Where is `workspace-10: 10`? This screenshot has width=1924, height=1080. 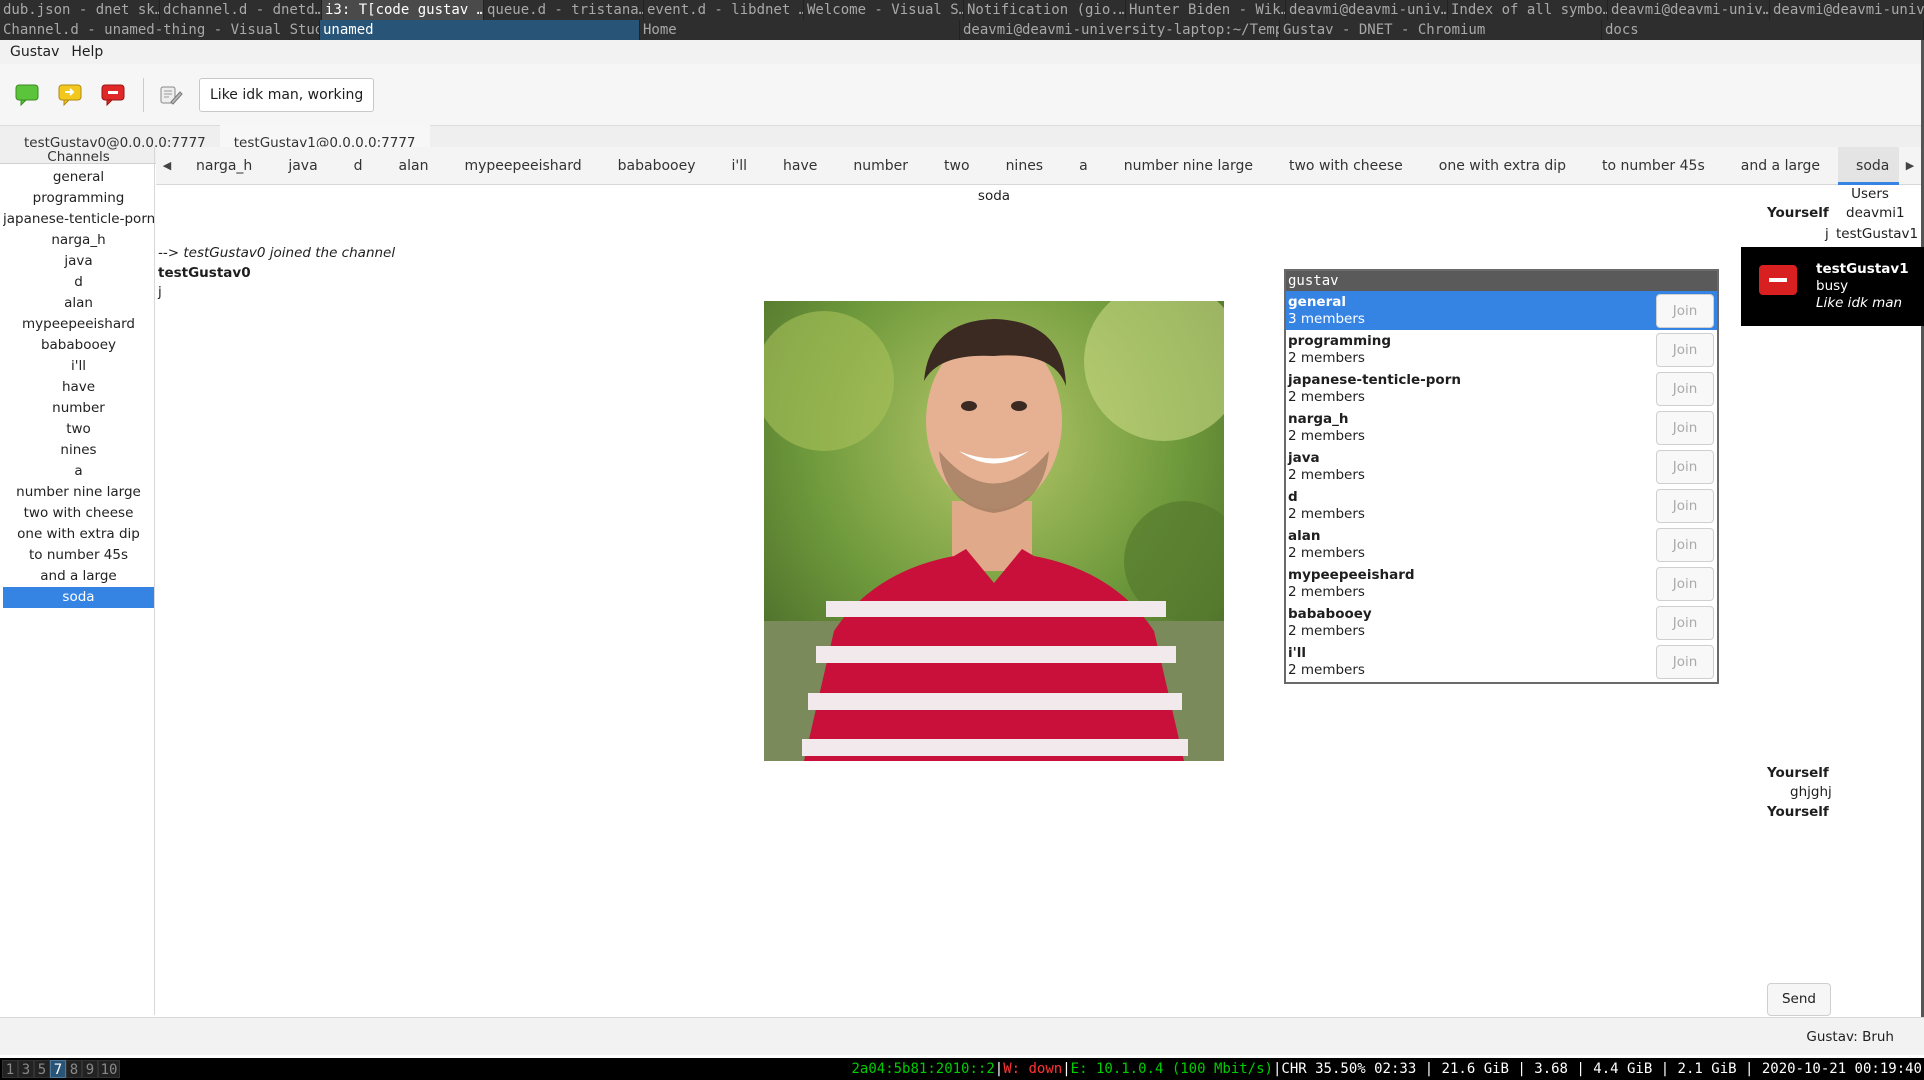 workspace-10: 10 is located at coordinates (109, 1069).